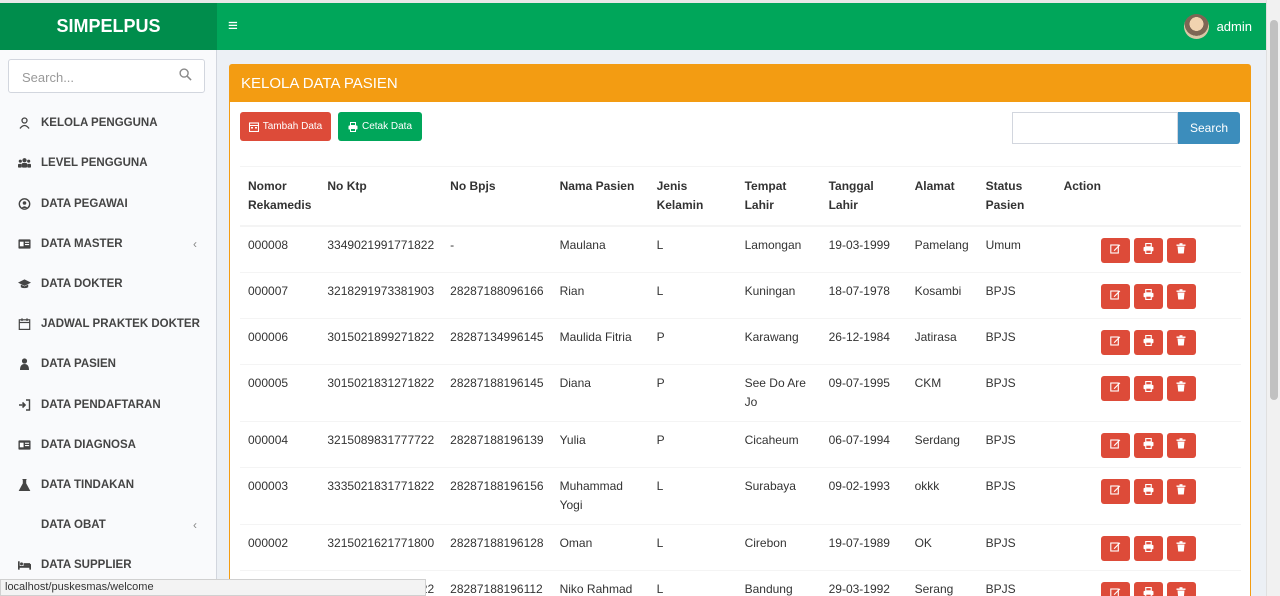 This screenshot has width=1280, height=596. What do you see at coordinates (108, 445) in the screenshot?
I see `sidebar-item-data-diagnosa: DATA DIAGNOSA` at bounding box center [108, 445].